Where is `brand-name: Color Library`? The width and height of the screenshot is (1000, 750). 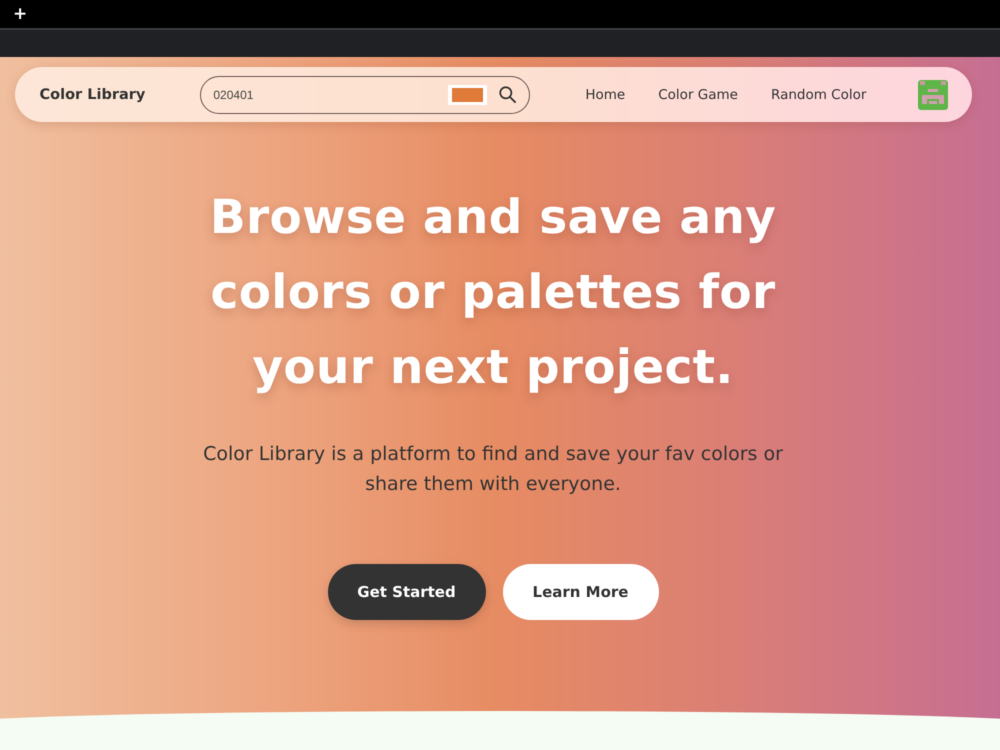
brand-name: Color Library is located at coordinates (93, 94).